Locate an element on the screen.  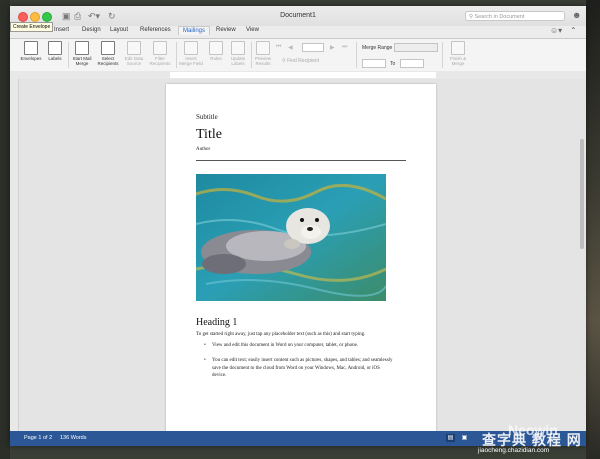
envelope-icon is located at coordinates (31, 48).